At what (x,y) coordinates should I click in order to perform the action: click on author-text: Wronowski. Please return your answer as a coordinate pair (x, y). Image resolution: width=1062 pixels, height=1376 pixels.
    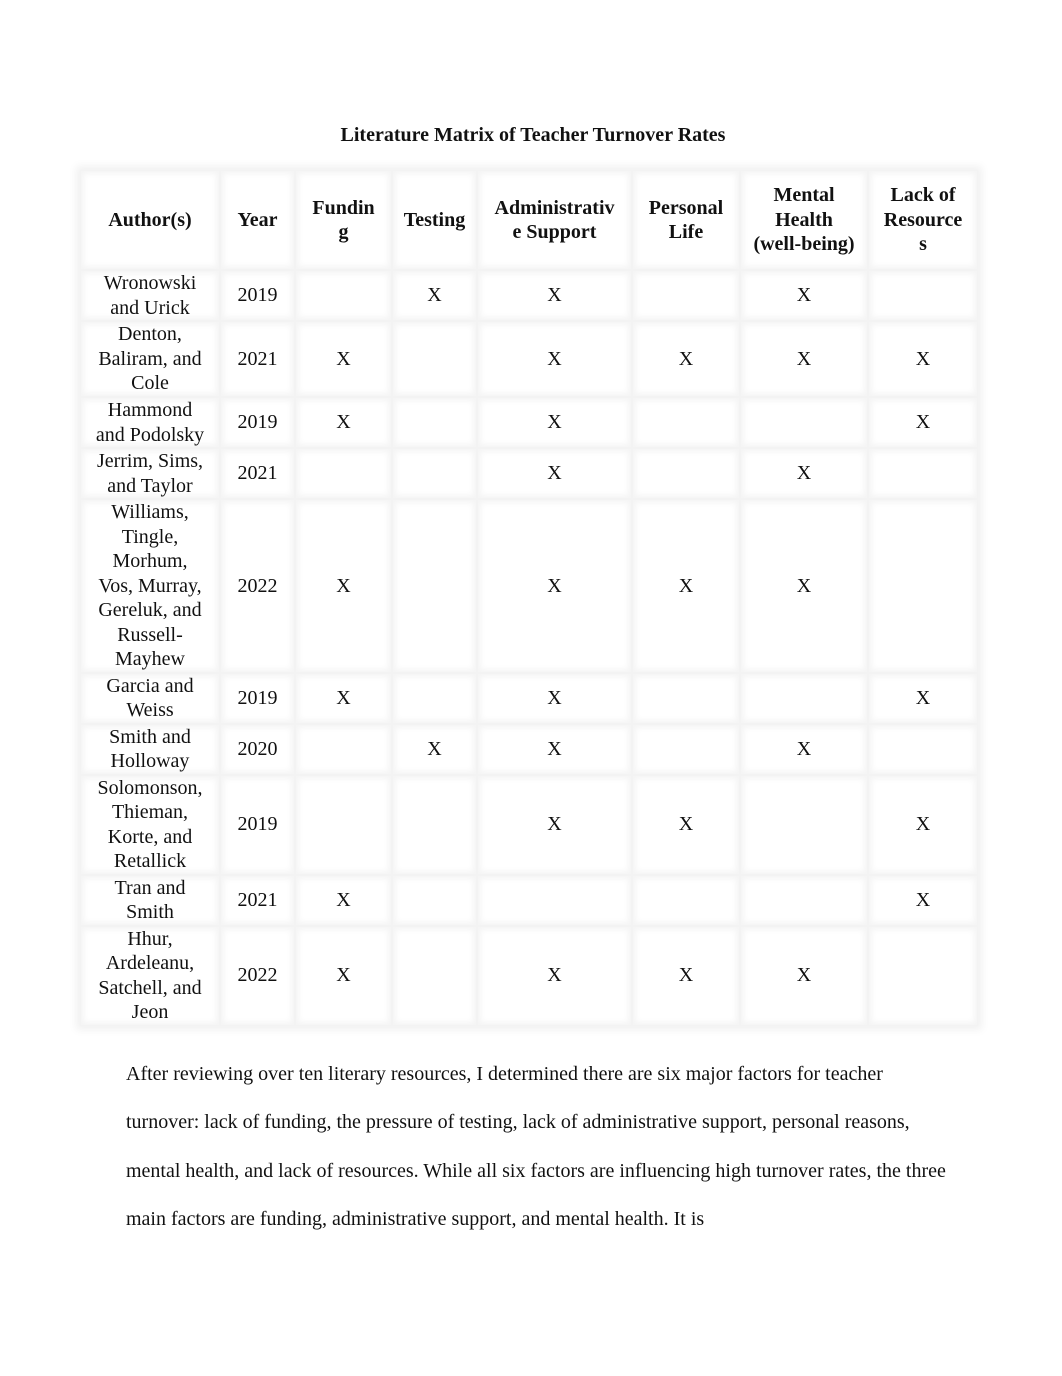
    Looking at the image, I should click on (150, 283).